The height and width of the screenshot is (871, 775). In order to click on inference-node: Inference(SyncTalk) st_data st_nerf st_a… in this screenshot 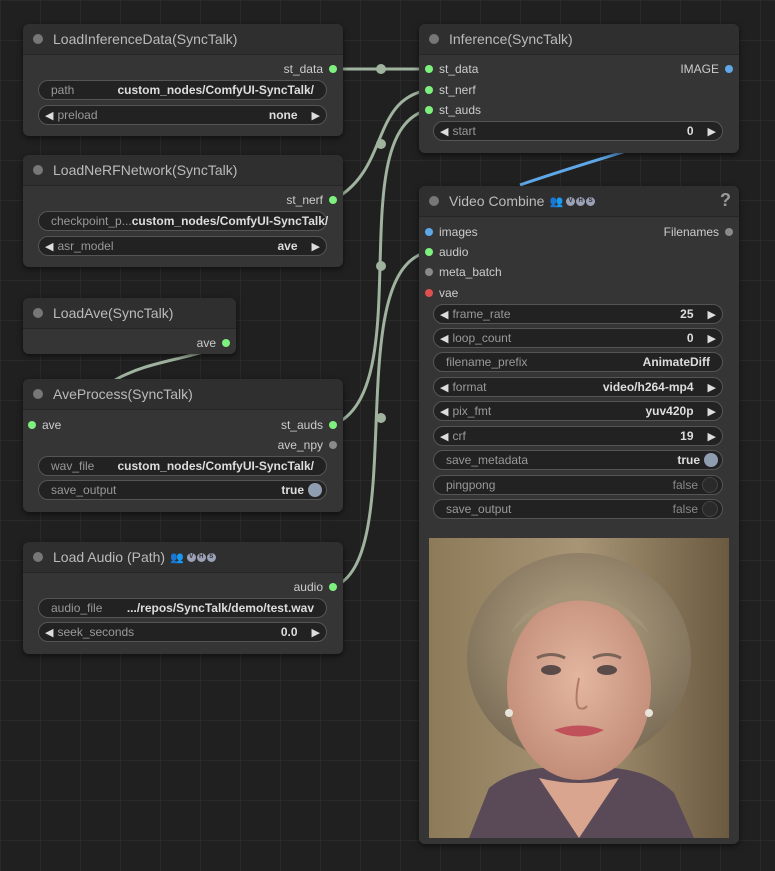, I will do `click(579, 88)`.